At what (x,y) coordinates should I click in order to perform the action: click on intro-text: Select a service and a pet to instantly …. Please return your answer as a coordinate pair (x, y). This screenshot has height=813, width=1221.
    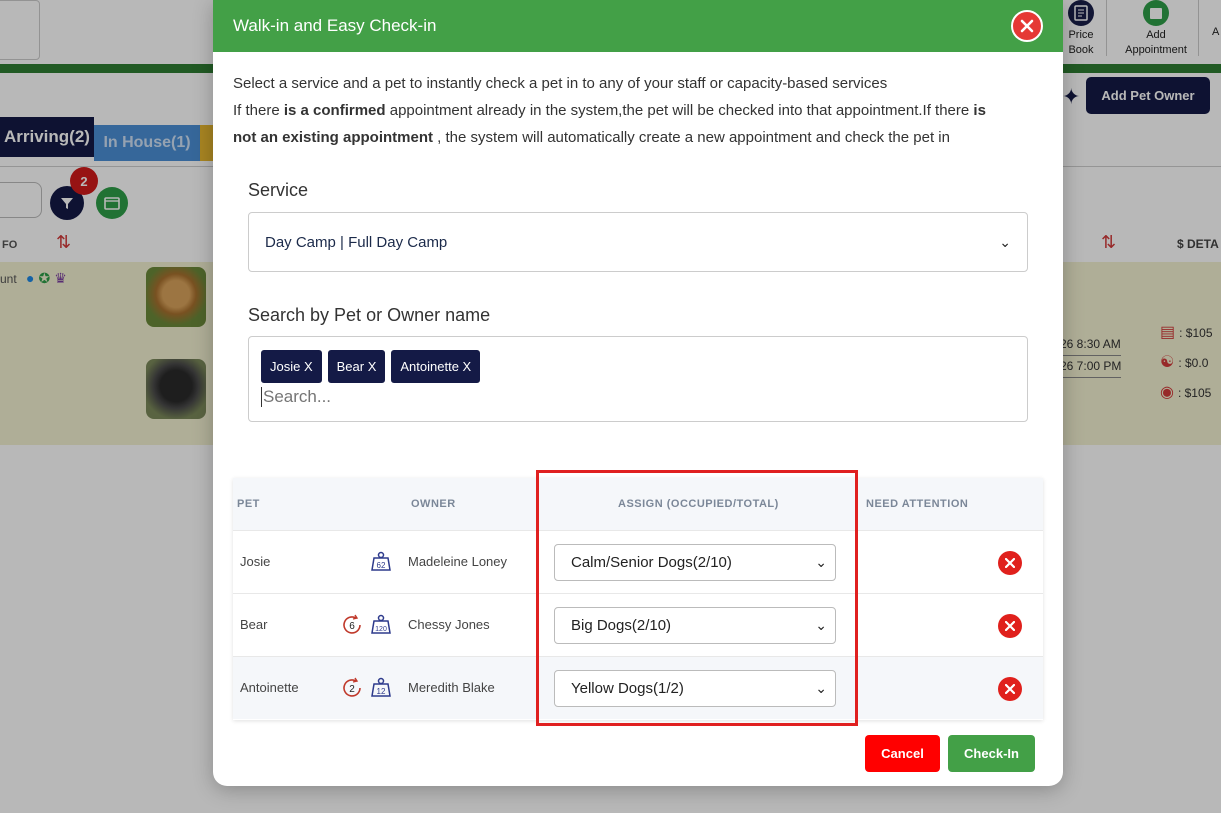
    Looking at the image, I should click on (638, 101).